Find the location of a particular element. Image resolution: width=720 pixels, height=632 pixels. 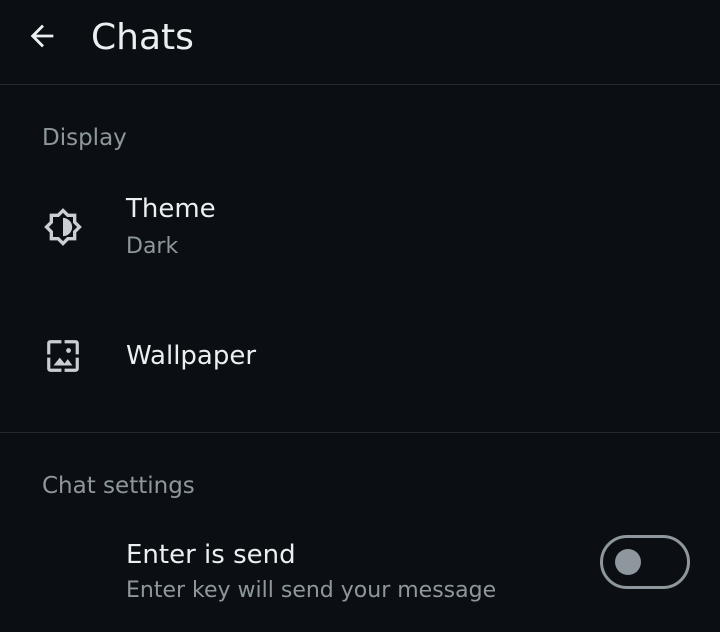

app-bar: Chats is located at coordinates (360, 42).